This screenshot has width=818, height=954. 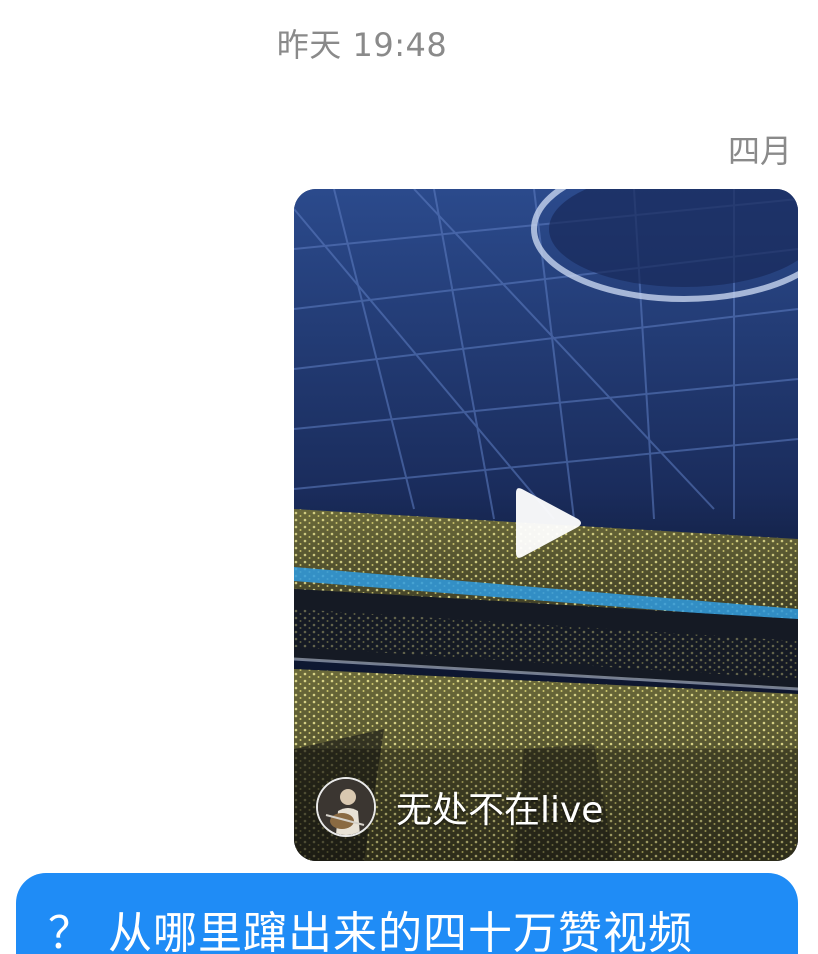 I want to click on video-author-row: 无处不在live, so click(x=459, y=807).